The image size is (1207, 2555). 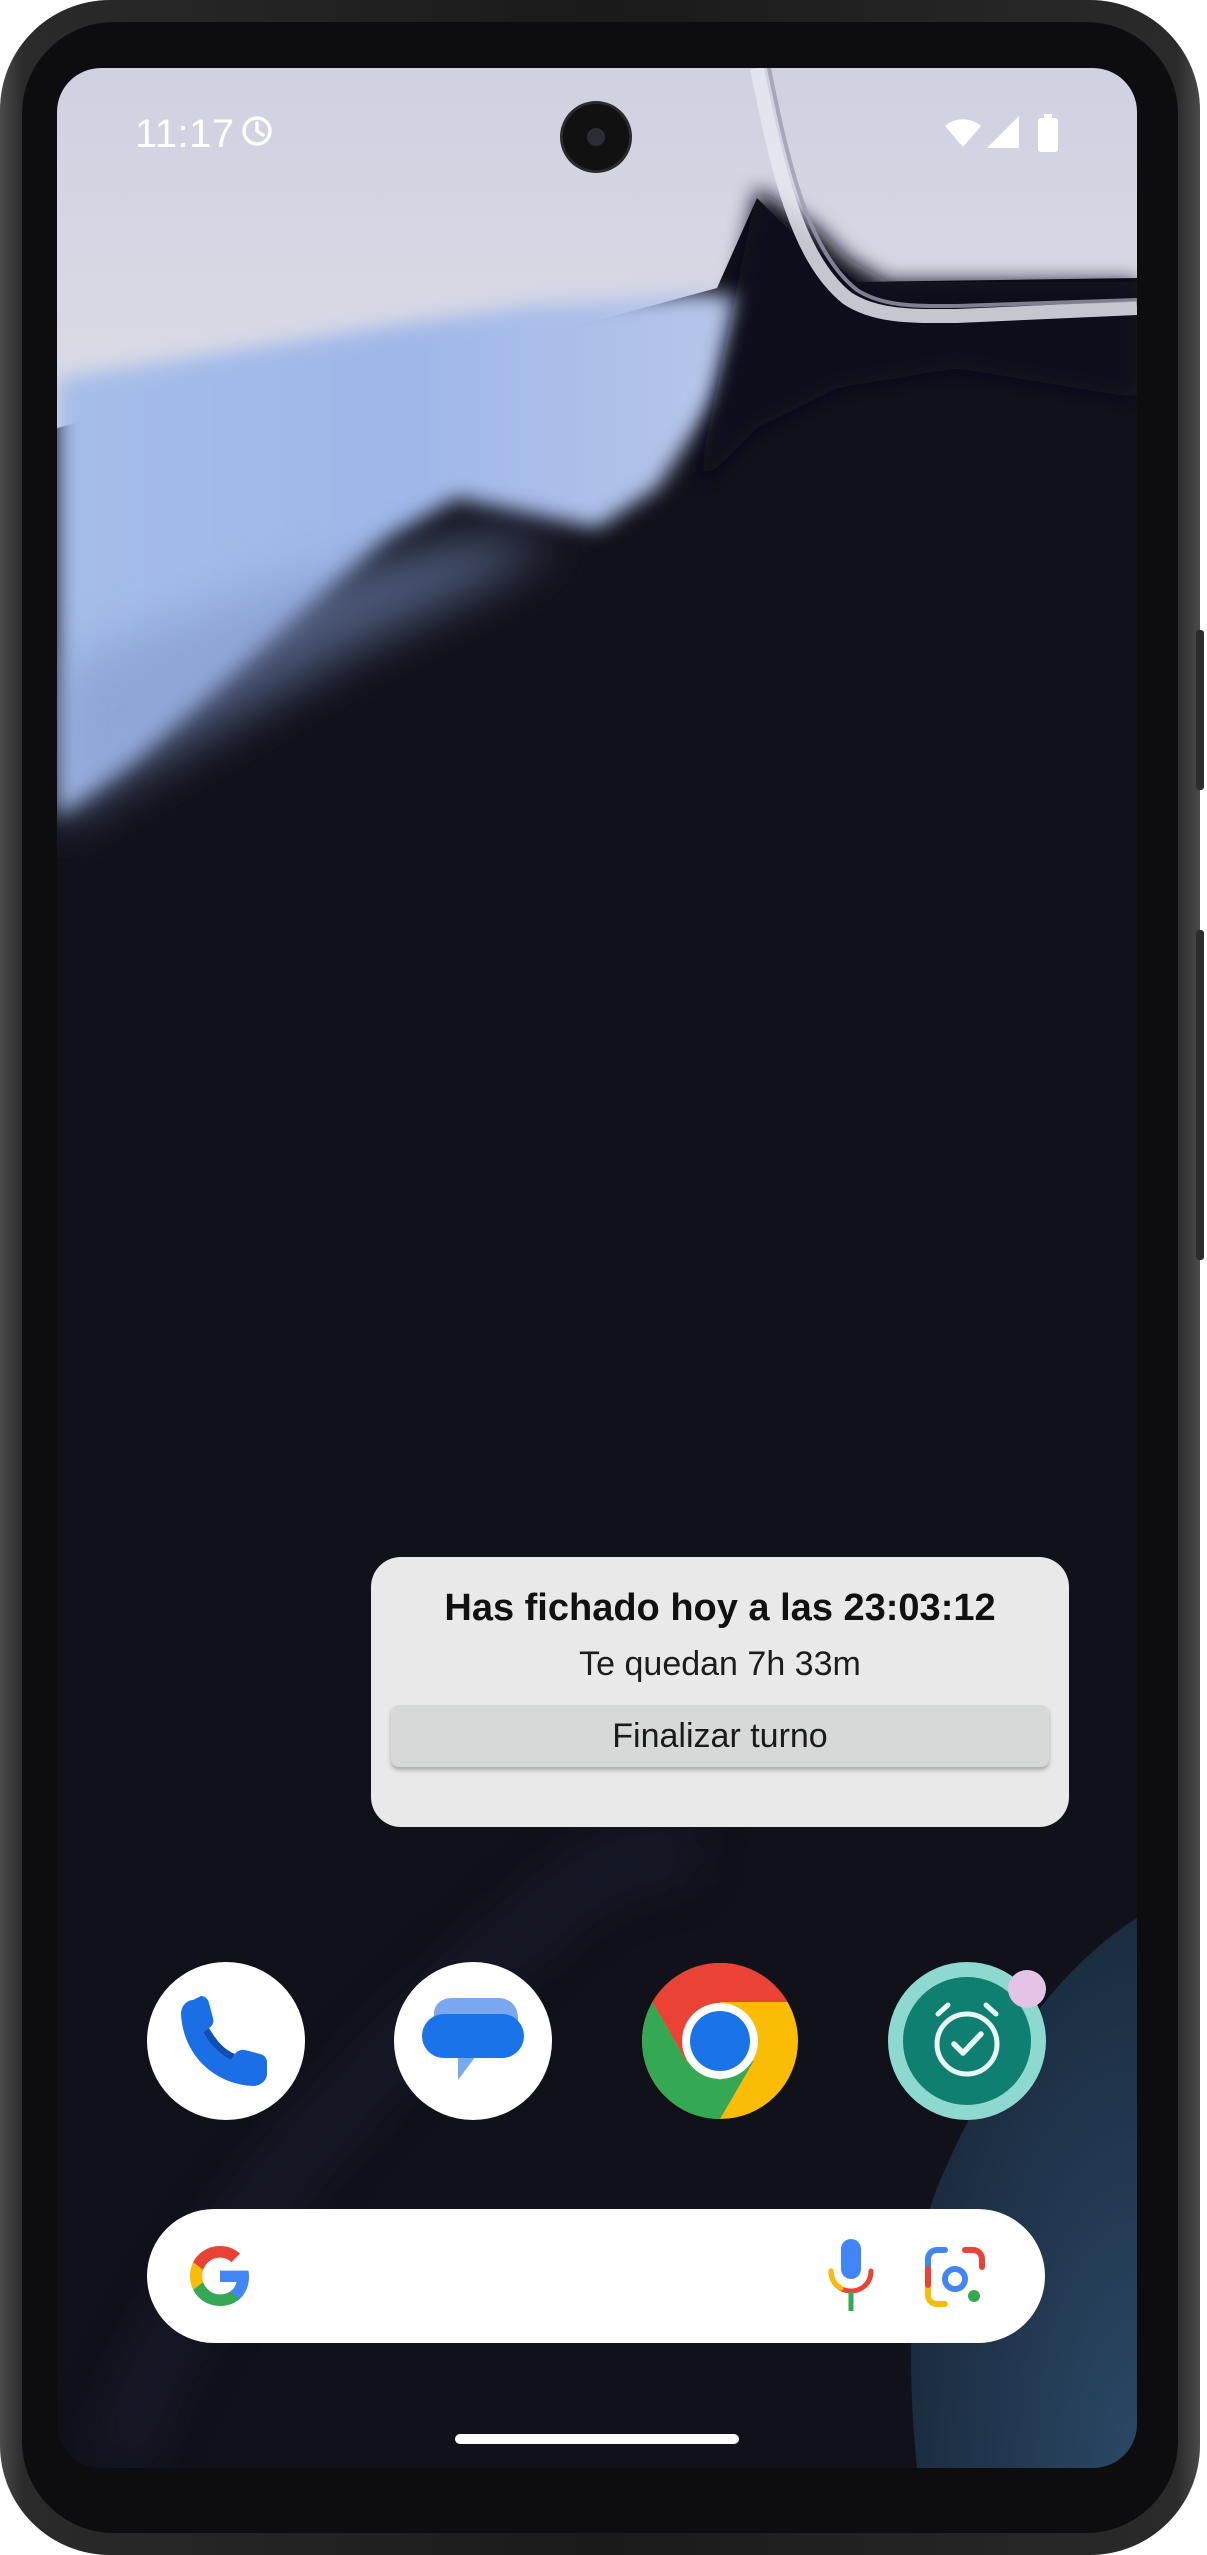 What do you see at coordinates (597, 2439) in the screenshot?
I see `gesture-nav-handle` at bounding box center [597, 2439].